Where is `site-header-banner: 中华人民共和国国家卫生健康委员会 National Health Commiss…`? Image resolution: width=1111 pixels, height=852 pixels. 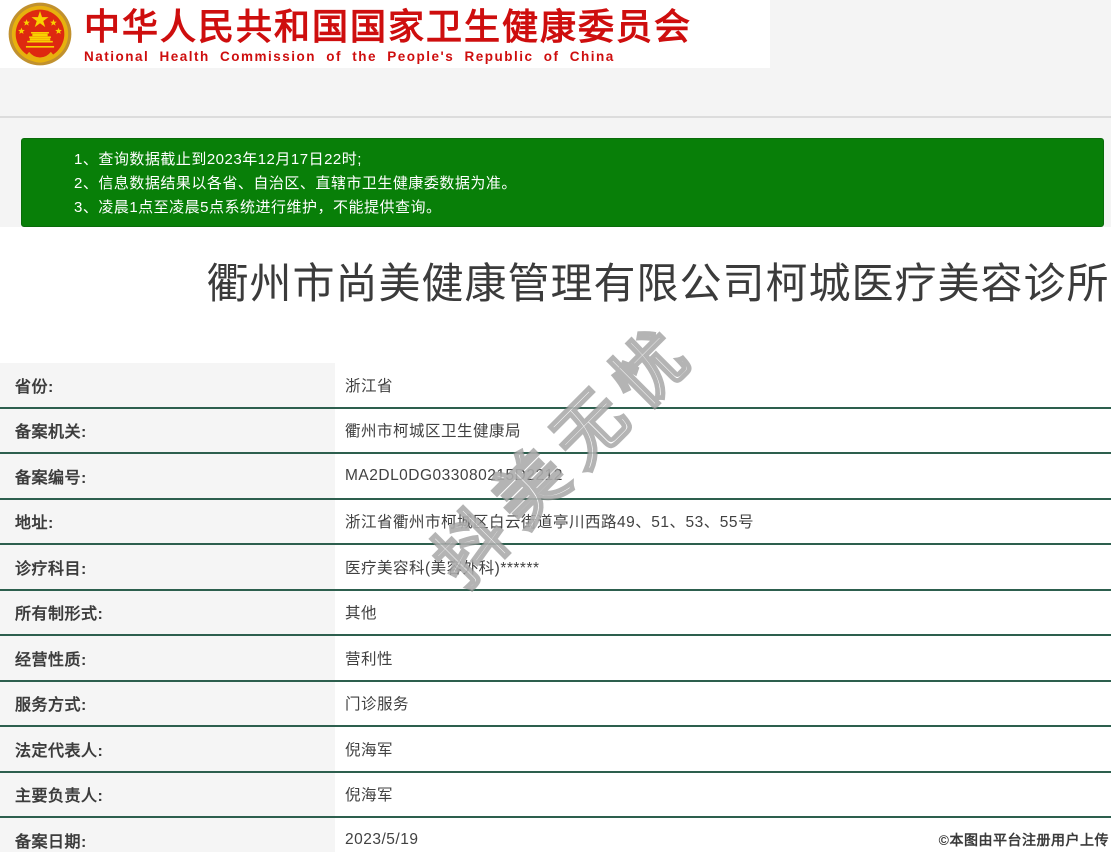
site-header-banner: 中华人民共和国国家卫生健康委员会 National Health Commiss… is located at coordinates (385, 34).